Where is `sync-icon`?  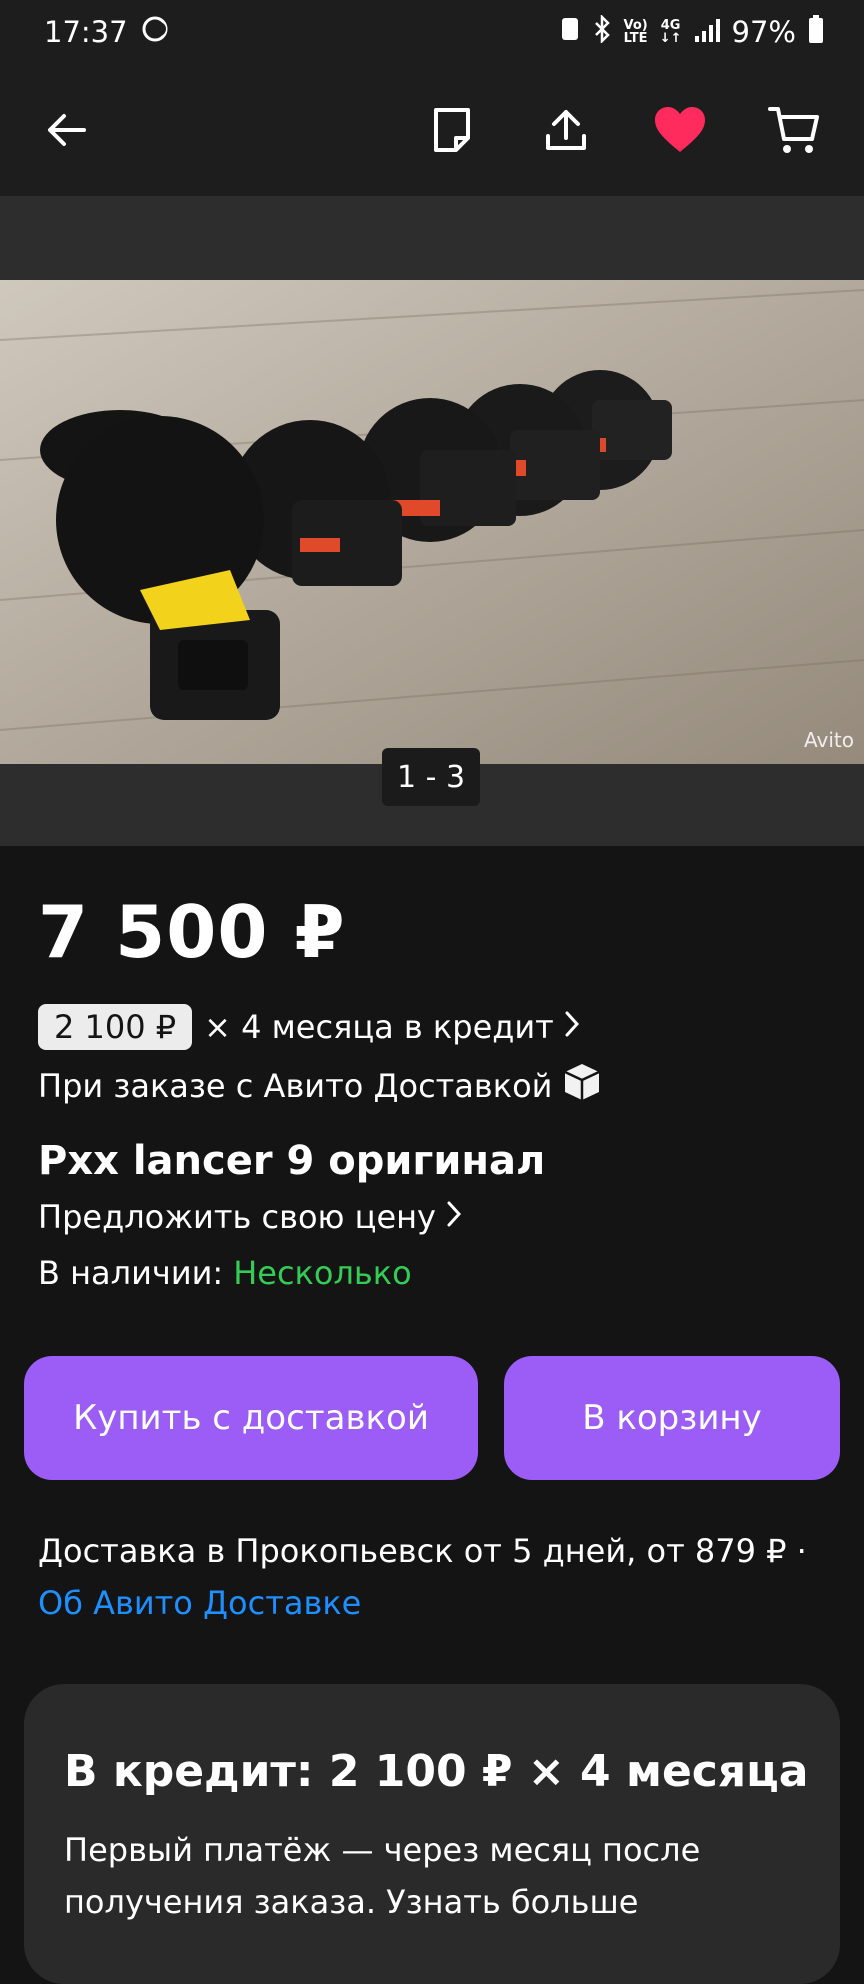 sync-icon is located at coordinates (155, 32).